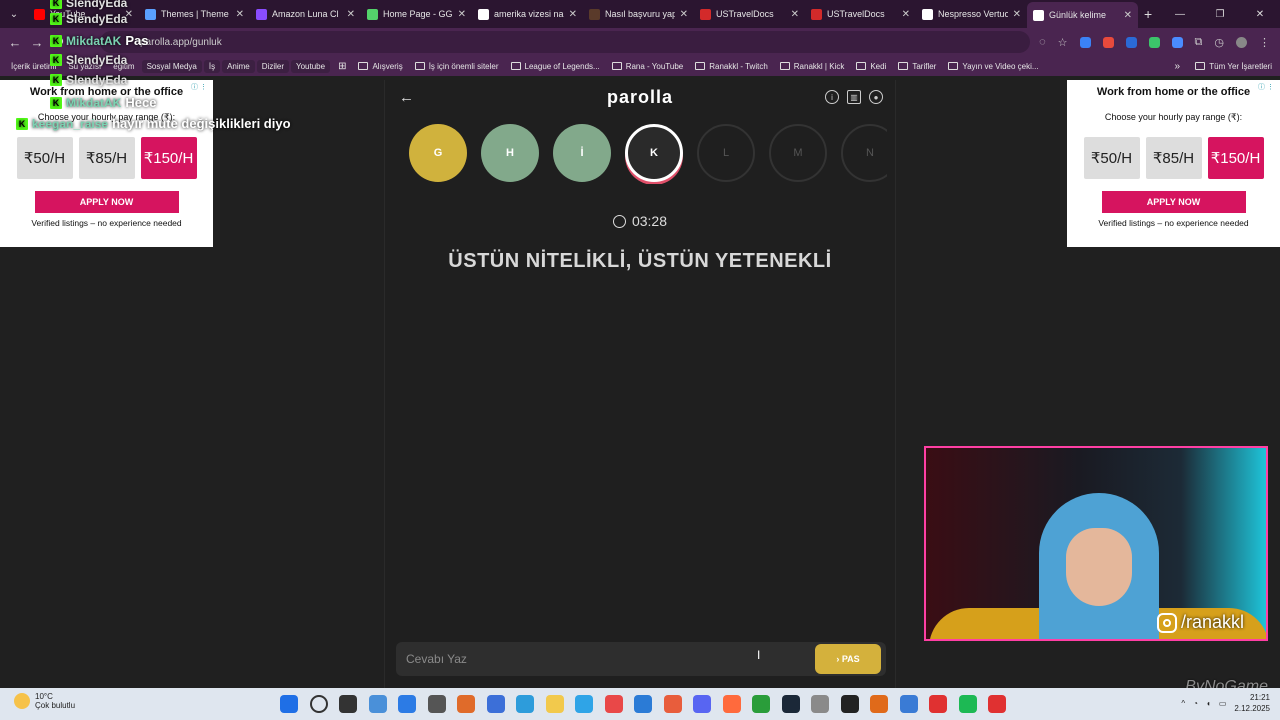 This screenshot has height=720, width=1280. Describe the element at coordinates (1063, 42) in the screenshot. I see `star-icon: ☆` at that location.